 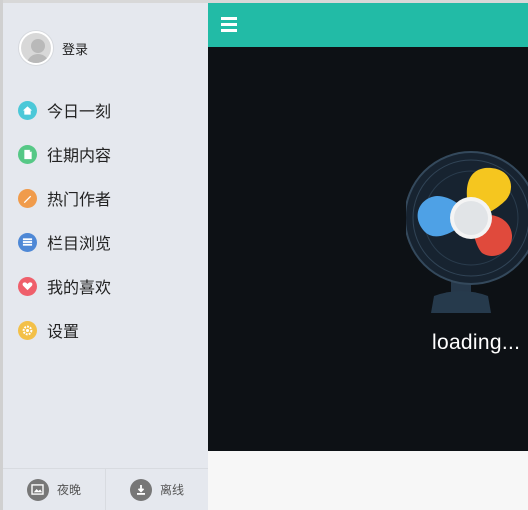 I want to click on sidebar-item-label: 往期内容, so click(x=79, y=155).